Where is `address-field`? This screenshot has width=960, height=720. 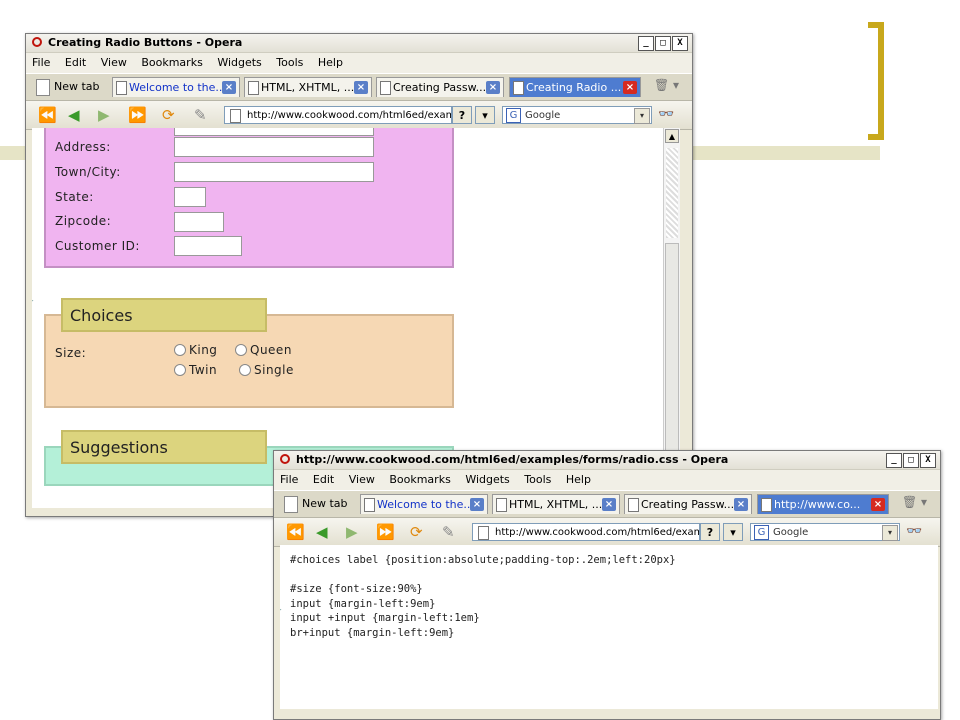 address-field is located at coordinates (274, 147).